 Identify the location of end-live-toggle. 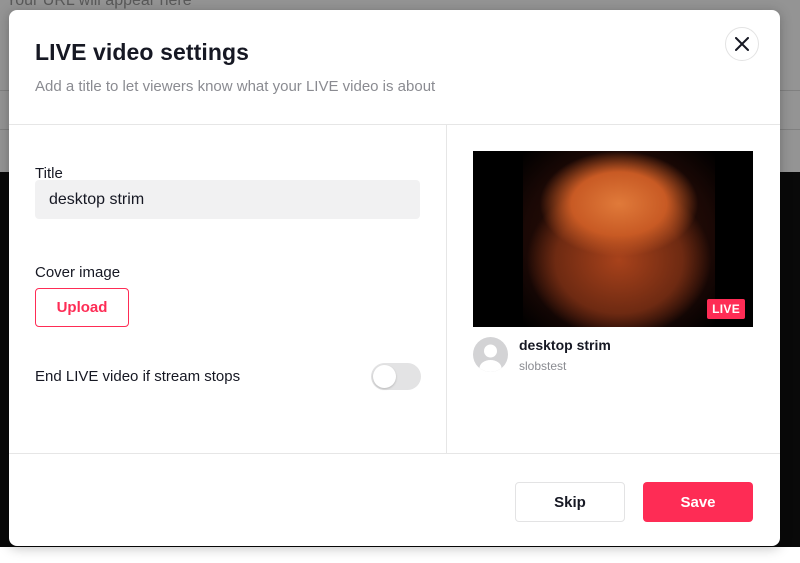
(396, 376).